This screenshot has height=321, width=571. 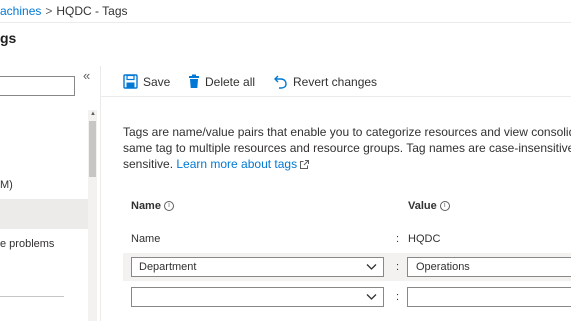 I want to click on page-title: gs, so click(x=8, y=38).